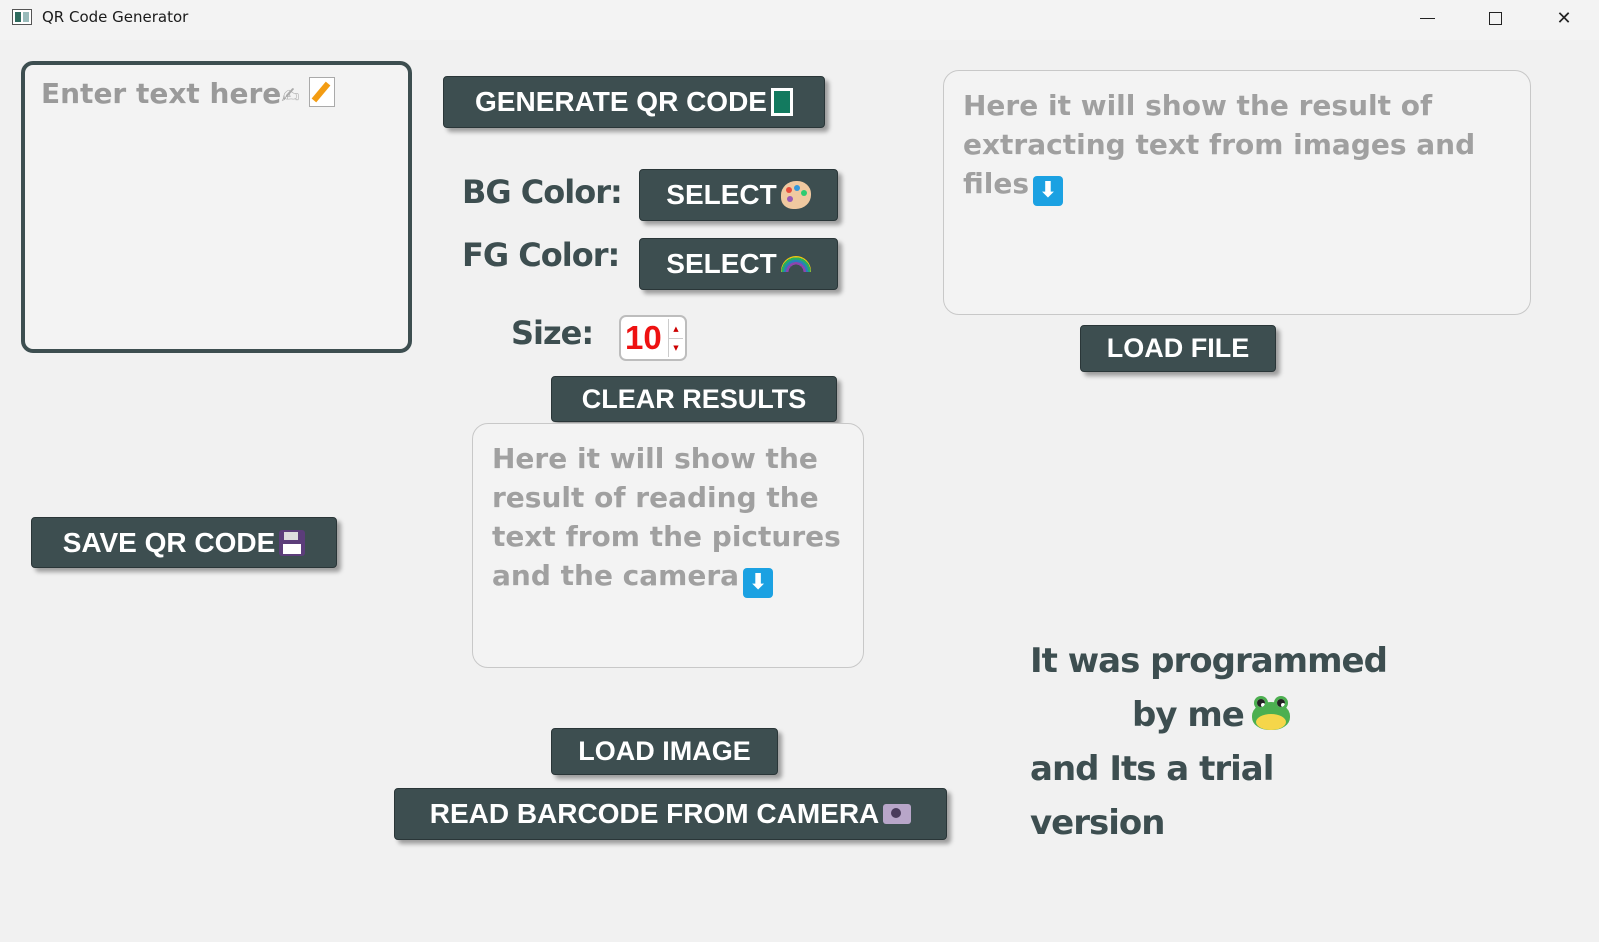  I want to click on select-fg-color-button: SELECT, so click(738, 264).